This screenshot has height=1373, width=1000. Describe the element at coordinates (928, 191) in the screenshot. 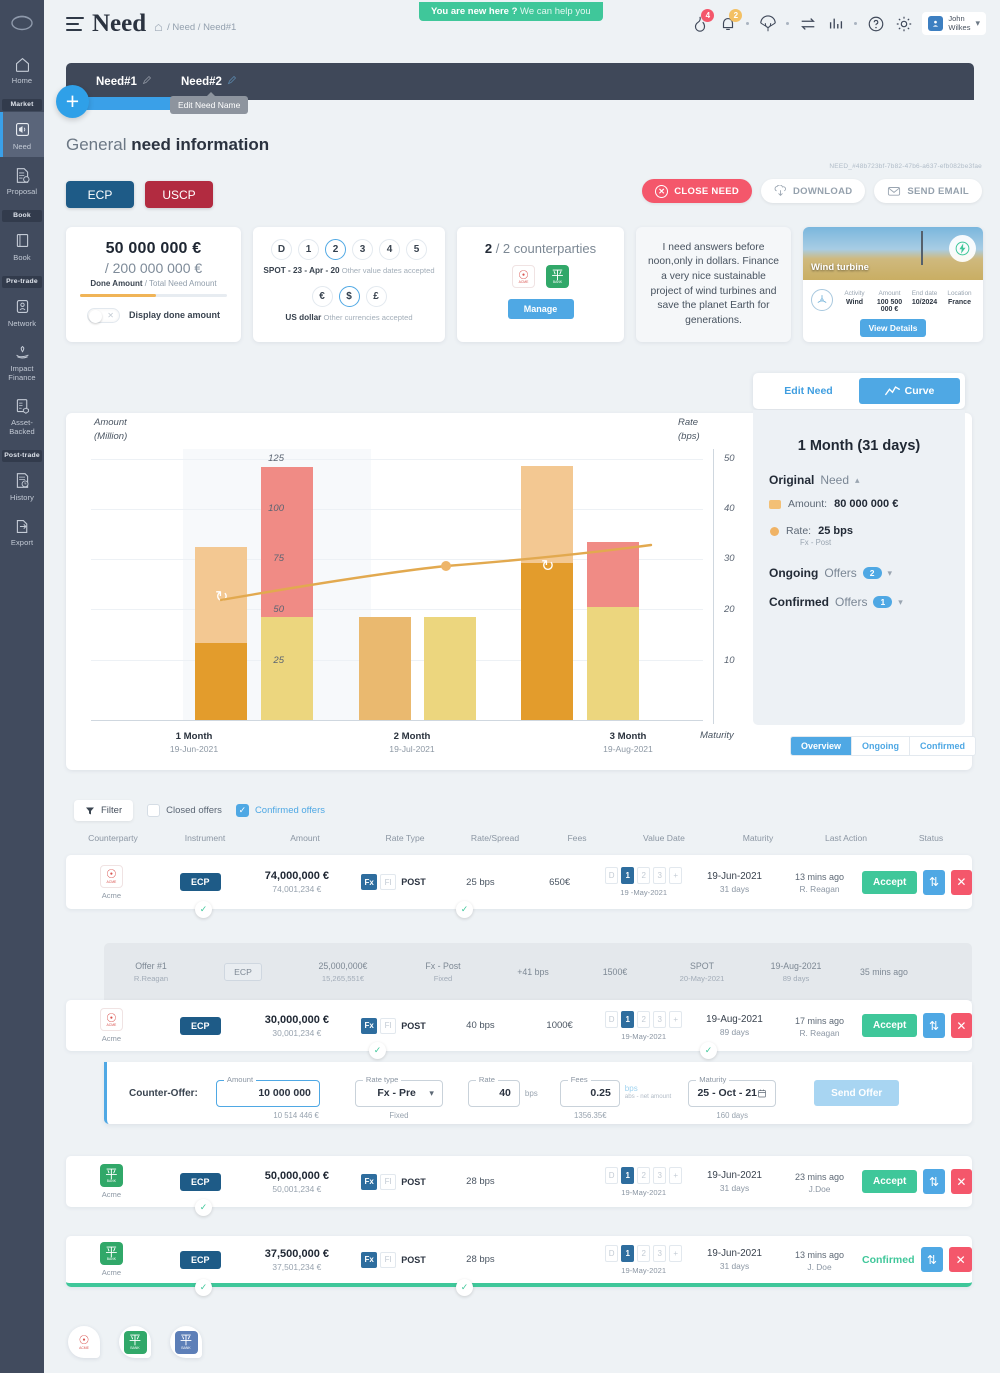

I see `send-email-button: SEND EMAIL` at that location.